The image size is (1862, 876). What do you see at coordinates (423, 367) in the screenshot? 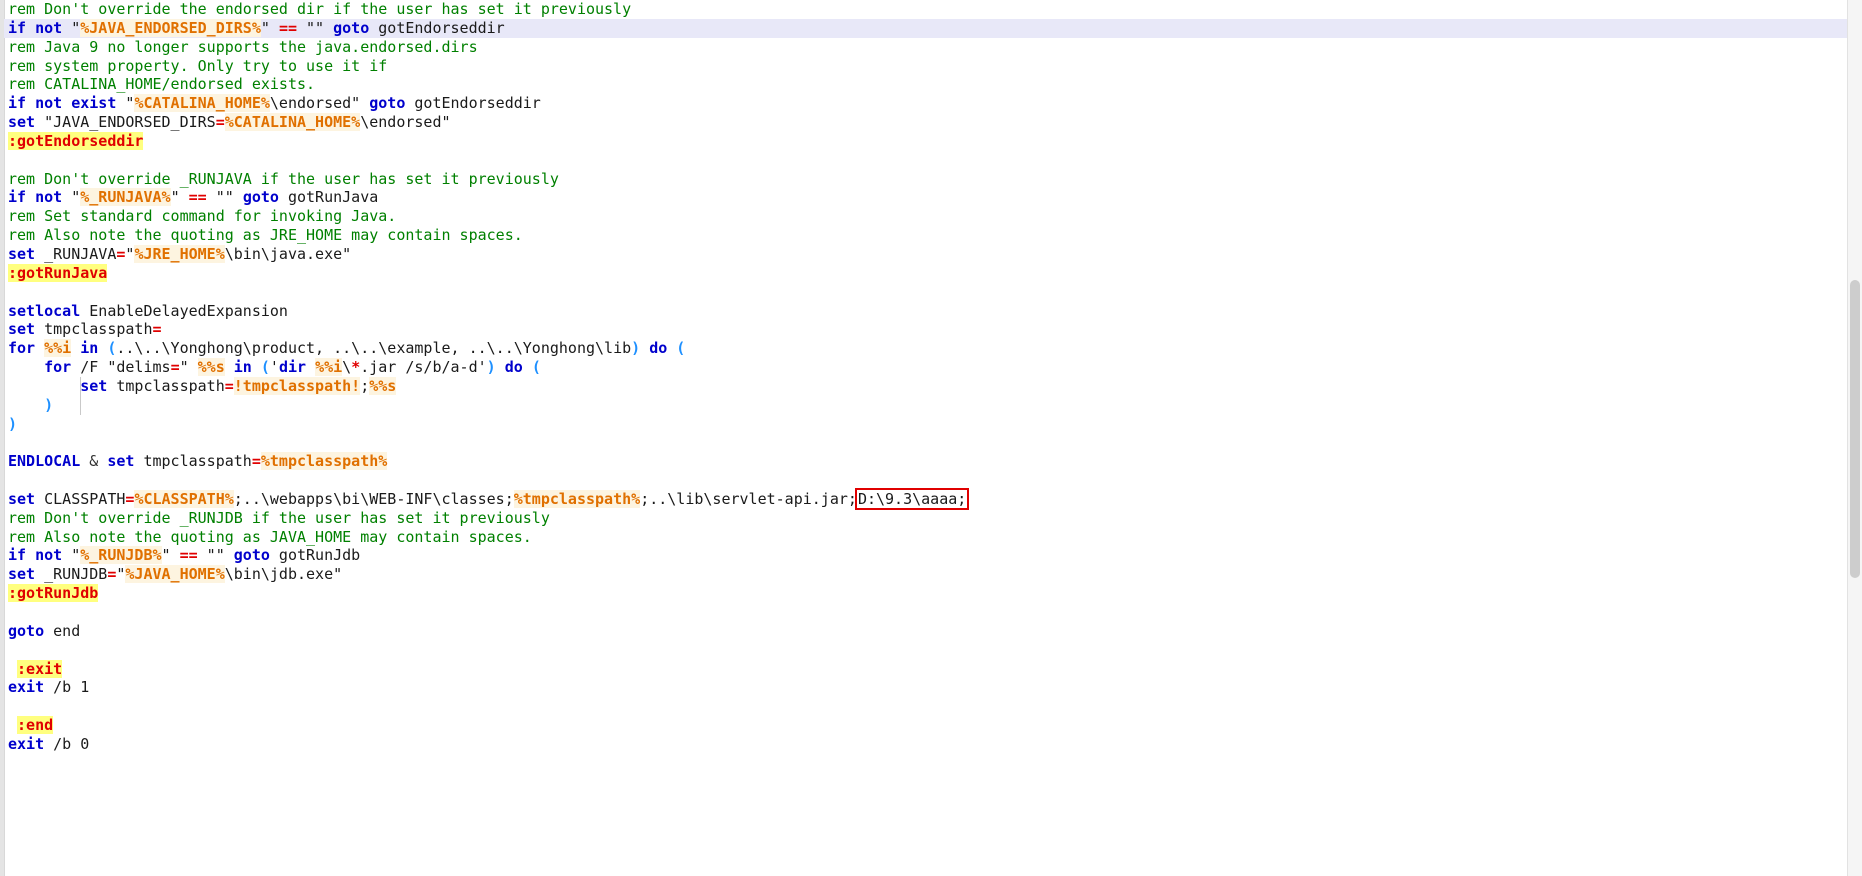
I see `code-token: .jar /s/b/a-d'` at bounding box center [423, 367].